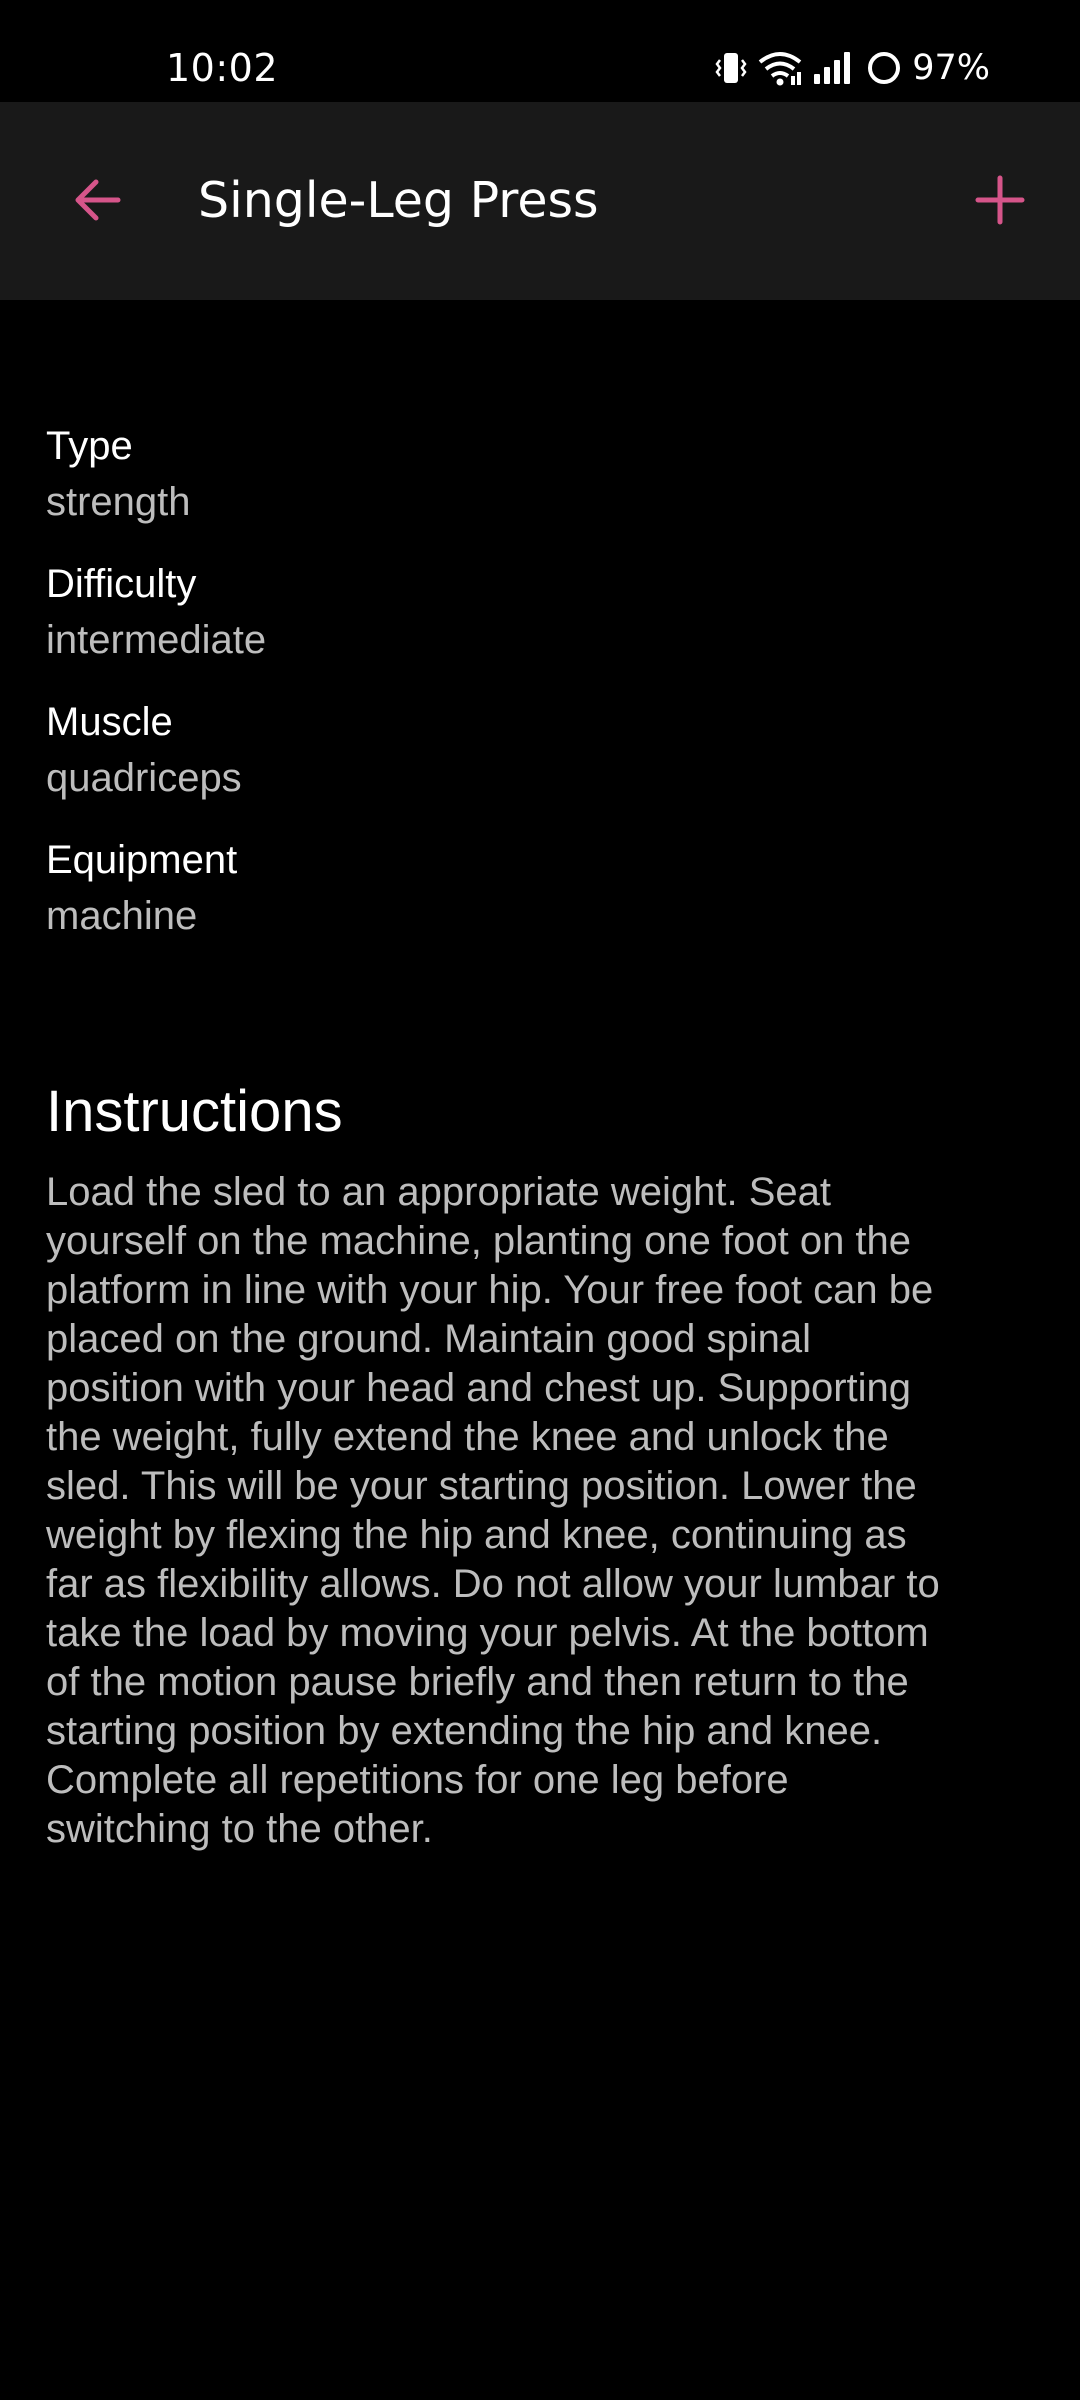  Describe the element at coordinates (156, 640) in the screenshot. I see `detail-value: intermediate` at that location.